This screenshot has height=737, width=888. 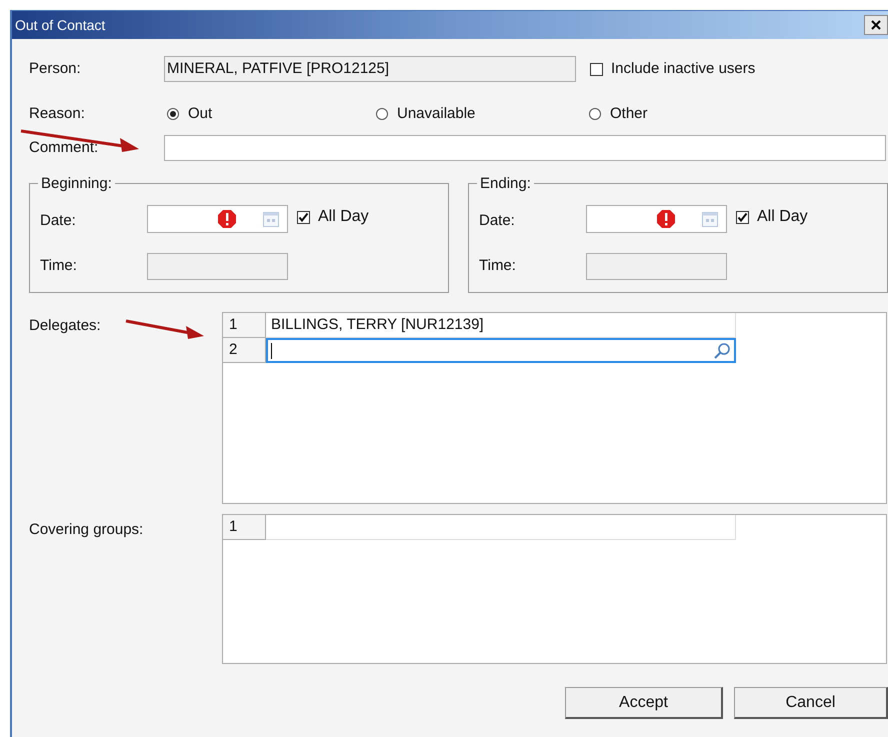 I want to click on covering-groups-label: Covering groups:, so click(x=86, y=529).